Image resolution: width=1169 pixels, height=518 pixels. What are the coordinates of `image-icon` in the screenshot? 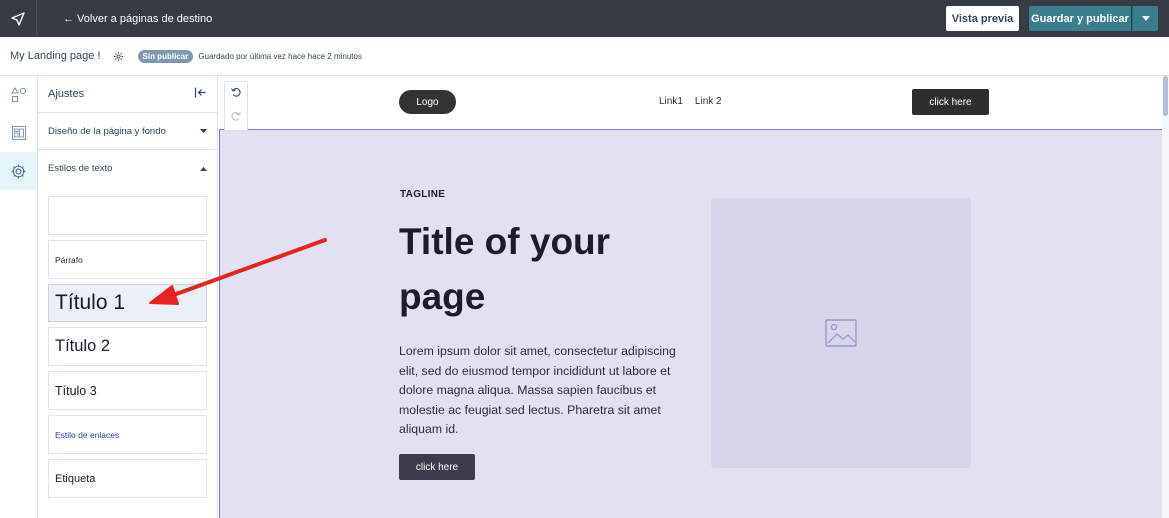 It's located at (841, 333).